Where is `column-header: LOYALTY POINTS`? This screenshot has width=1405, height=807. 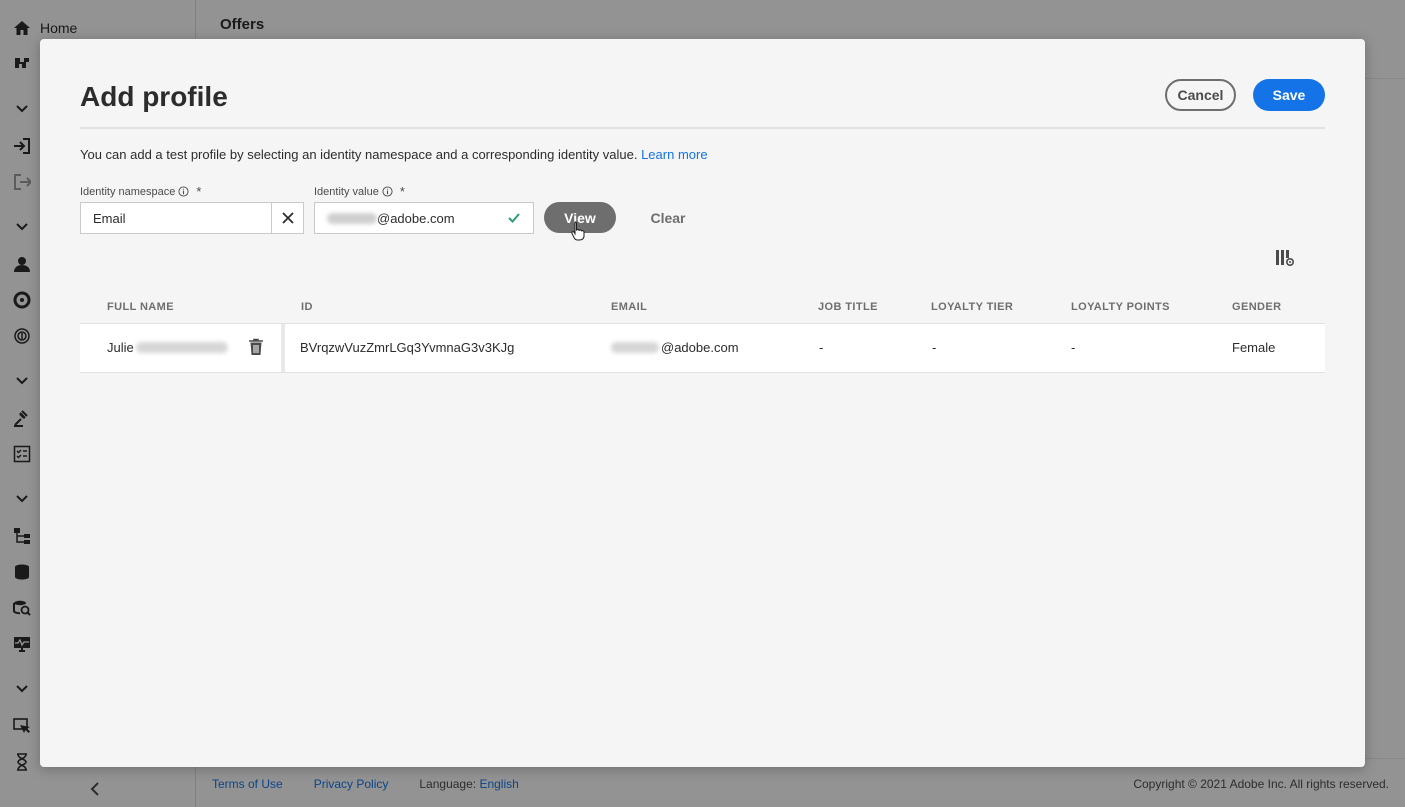 column-header: LOYALTY POINTS is located at coordinates (1120, 307).